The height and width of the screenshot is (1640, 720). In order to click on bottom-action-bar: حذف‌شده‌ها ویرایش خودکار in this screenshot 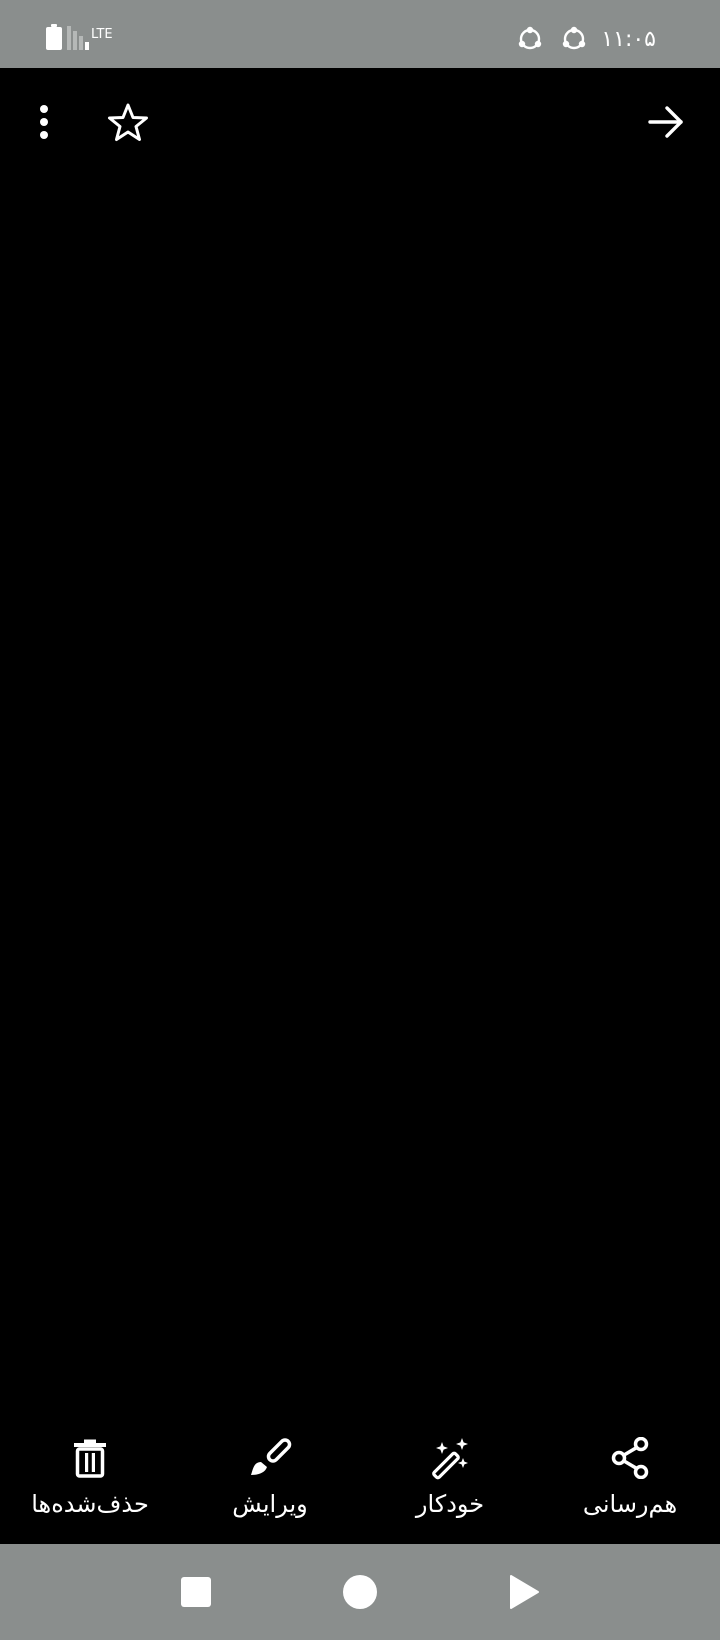, I will do `click(360, 1482)`.